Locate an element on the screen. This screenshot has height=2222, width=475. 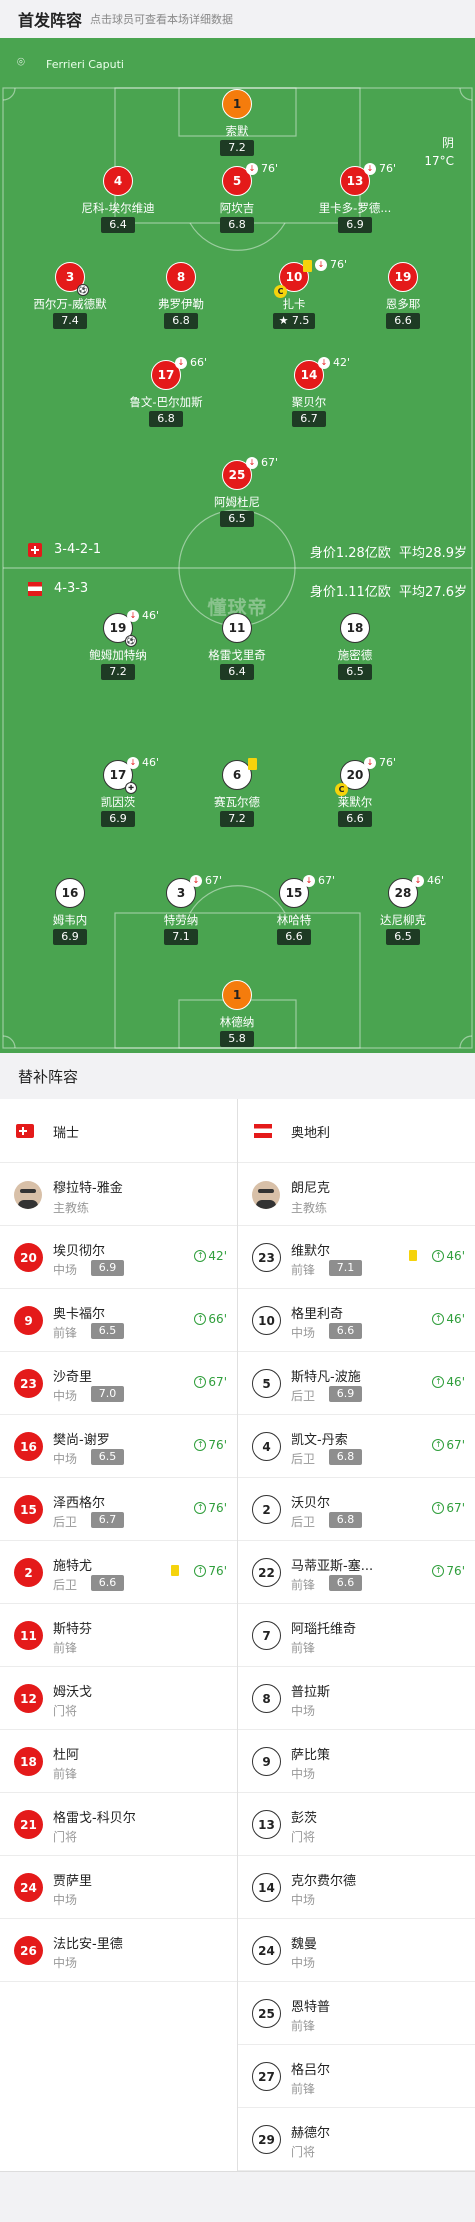
sub-player-row: 22 马蒂亚斯-塞... 前锋 6.6 ↑ 76' is located at coordinates (356, 1572).